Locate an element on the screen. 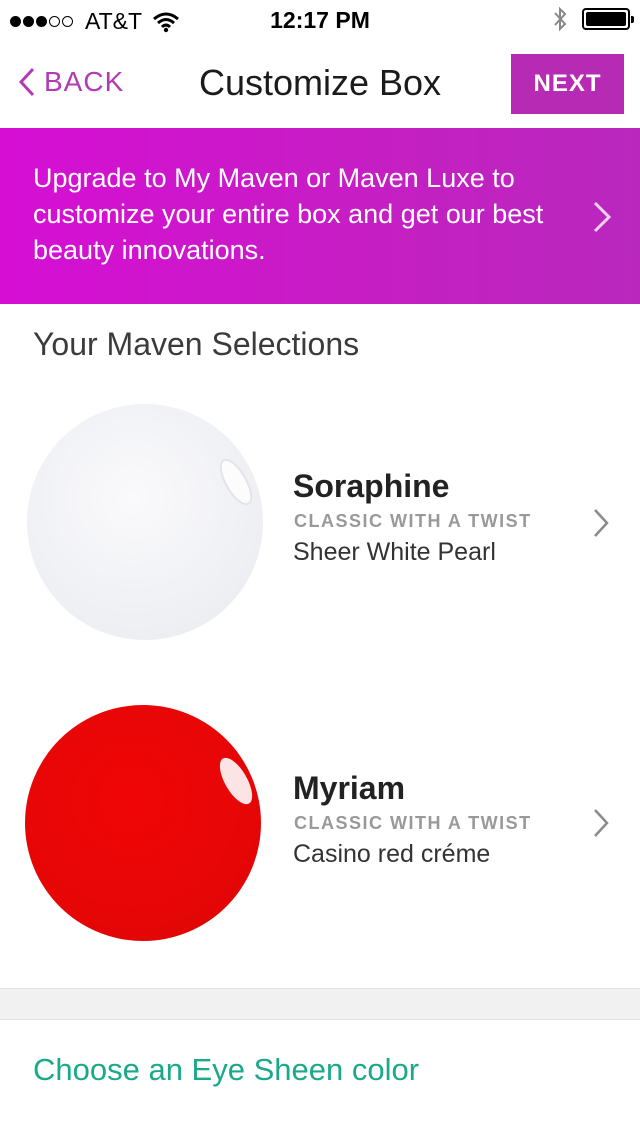 The width and height of the screenshot is (640, 1136). section-divider is located at coordinates (320, 1004).